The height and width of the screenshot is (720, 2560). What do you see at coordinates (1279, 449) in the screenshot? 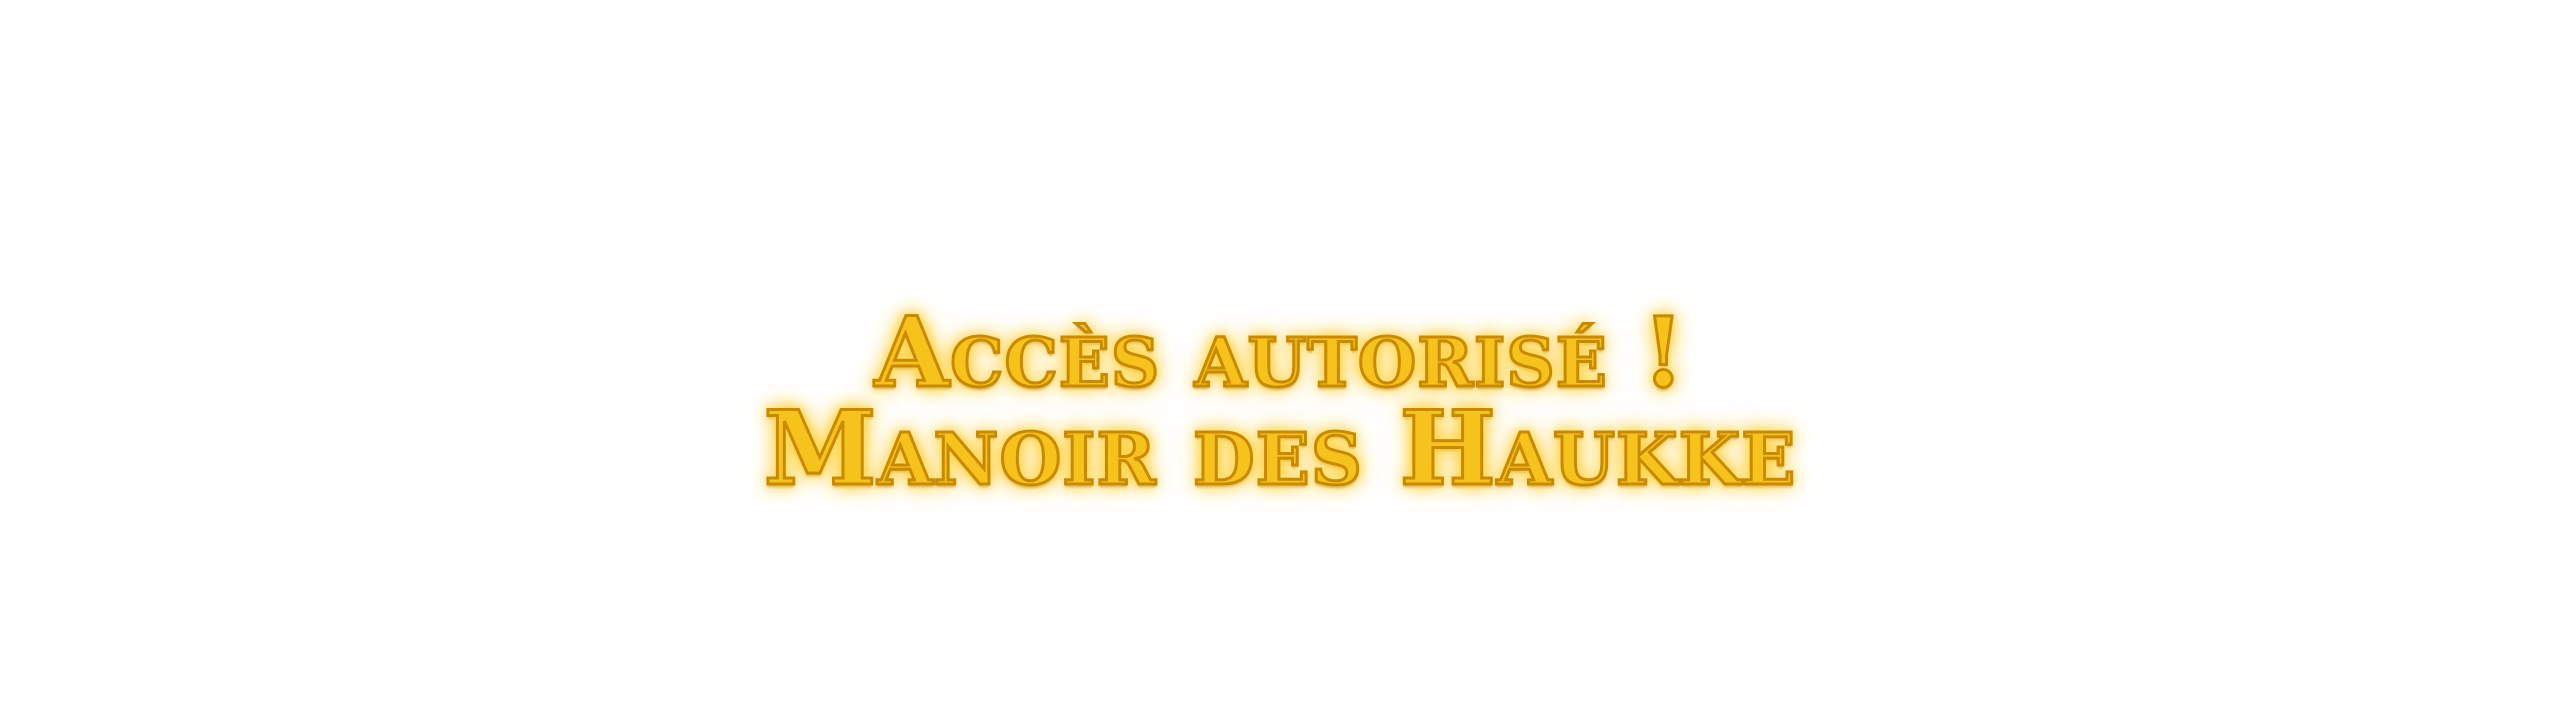
I see `location-name: Manoir des Haukke` at bounding box center [1279, 449].